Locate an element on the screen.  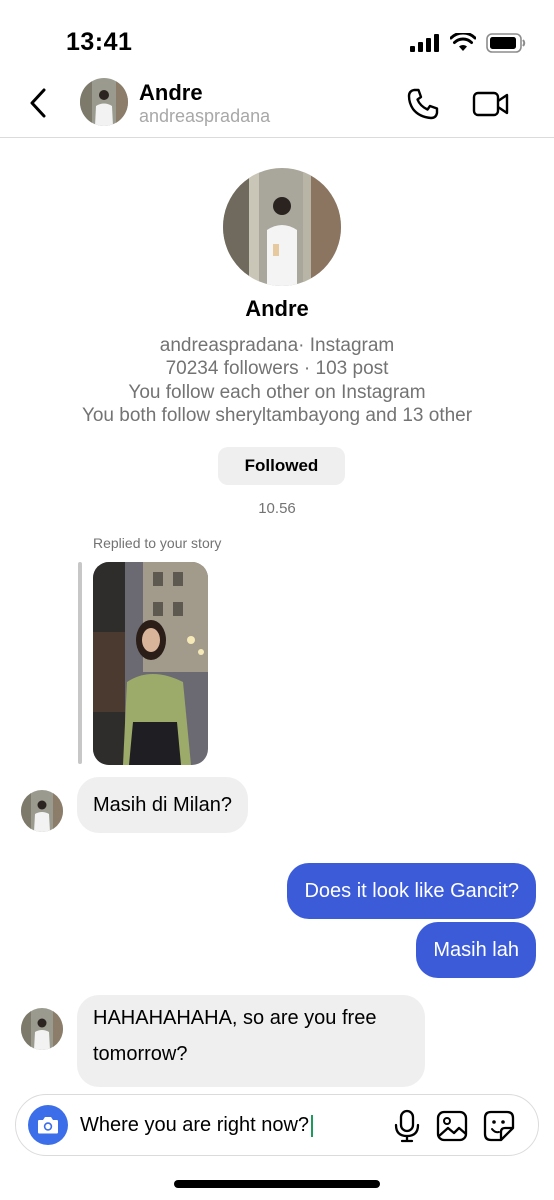
story-reply-label: Replied to your story is located at coordinates (157, 543).